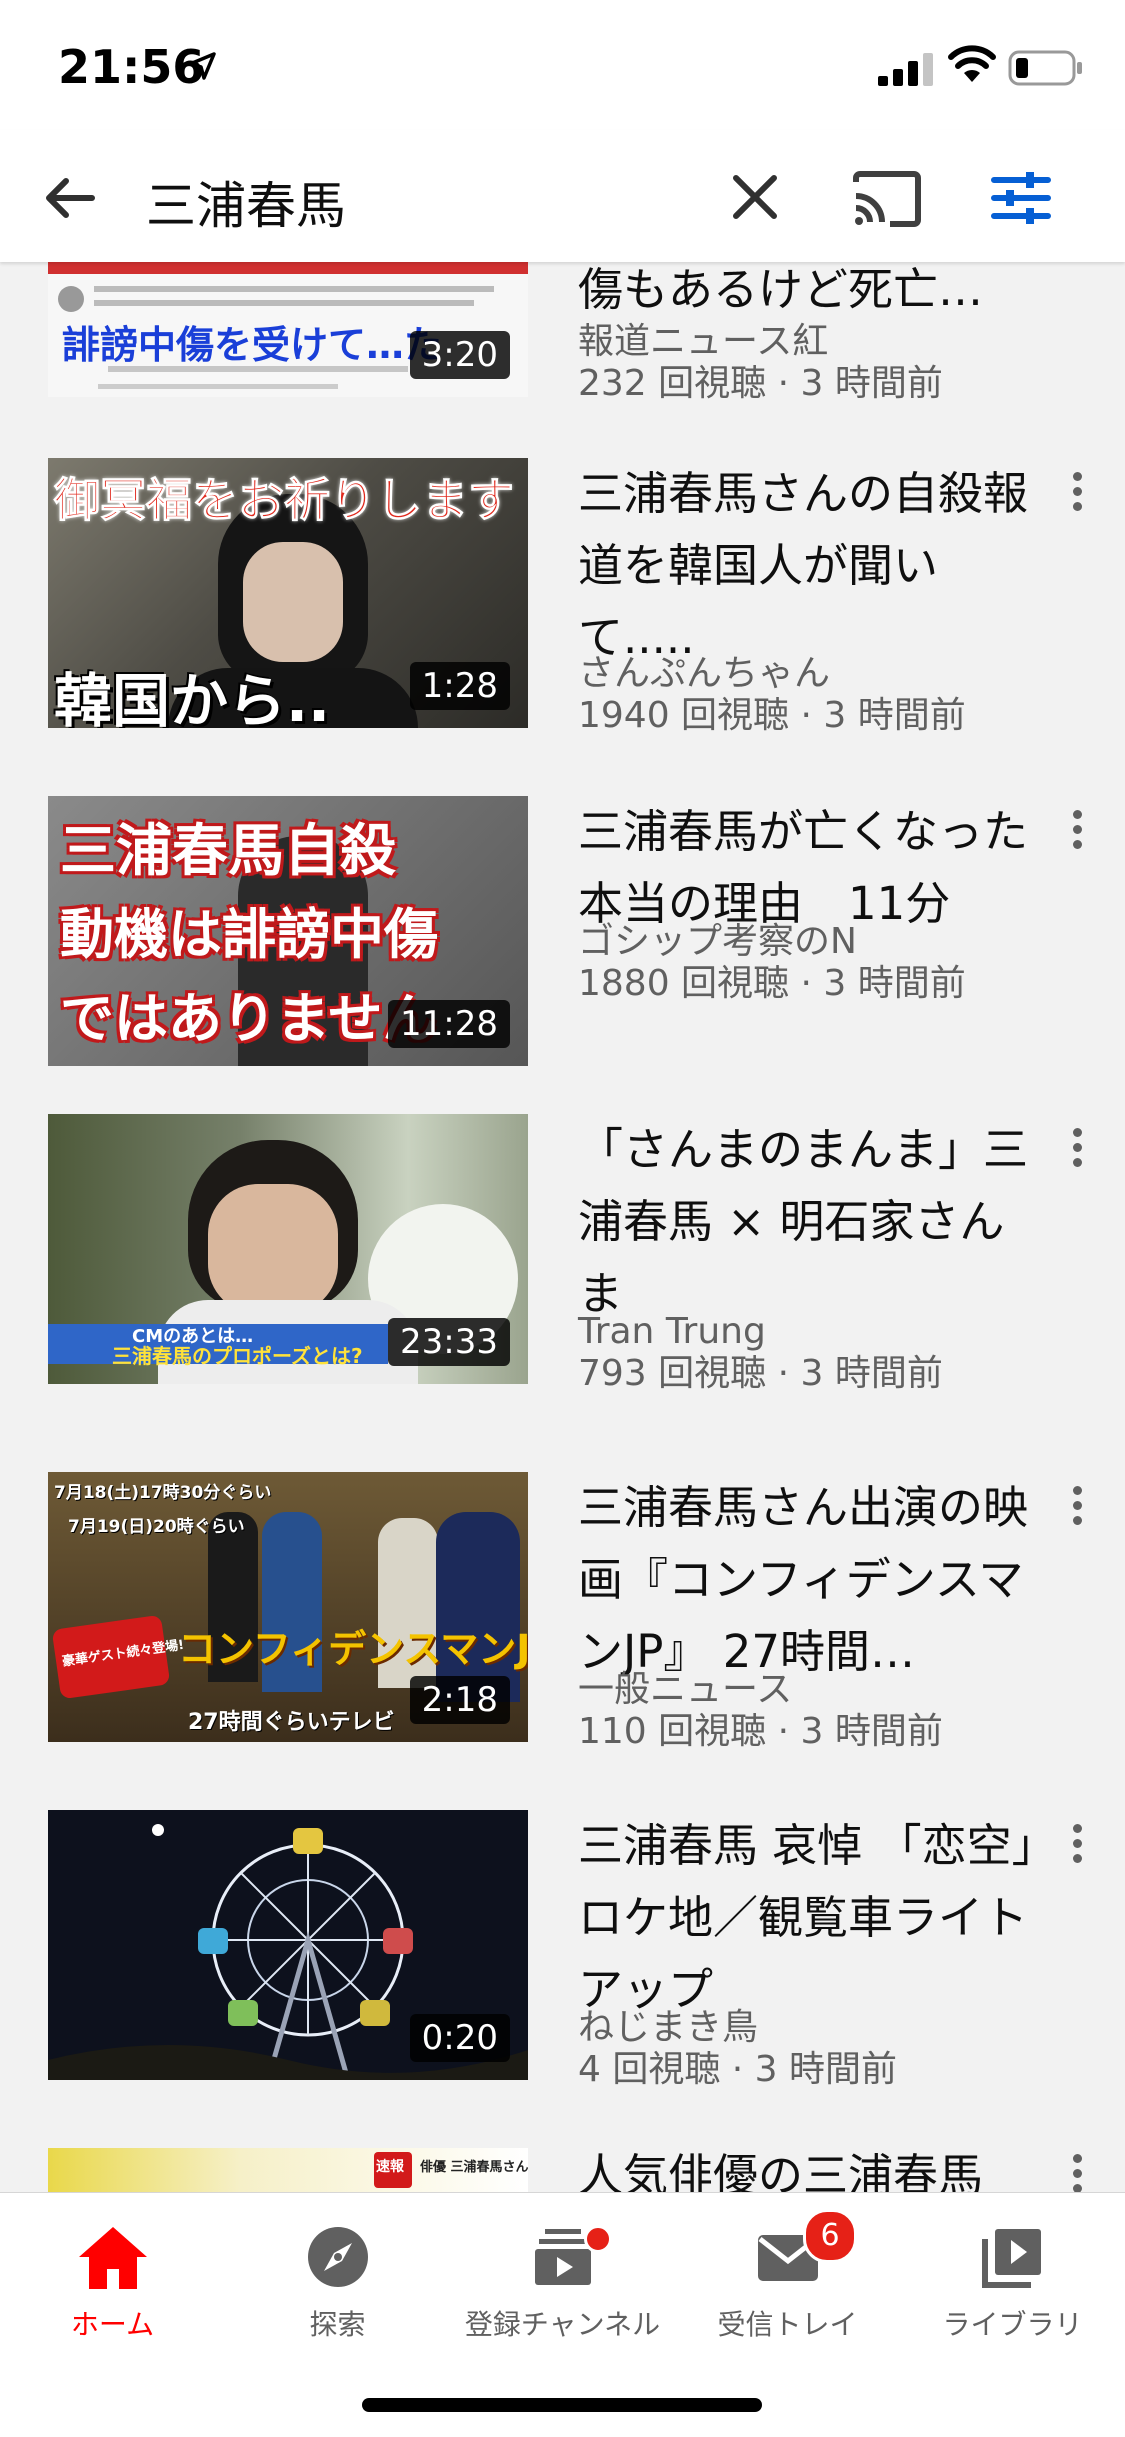 Image resolution: width=1125 pixels, height=2437 pixels. What do you see at coordinates (248, 1018) in the screenshot?
I see `thumbnail-caption: ではありません` at bounding box center [248, 1018].